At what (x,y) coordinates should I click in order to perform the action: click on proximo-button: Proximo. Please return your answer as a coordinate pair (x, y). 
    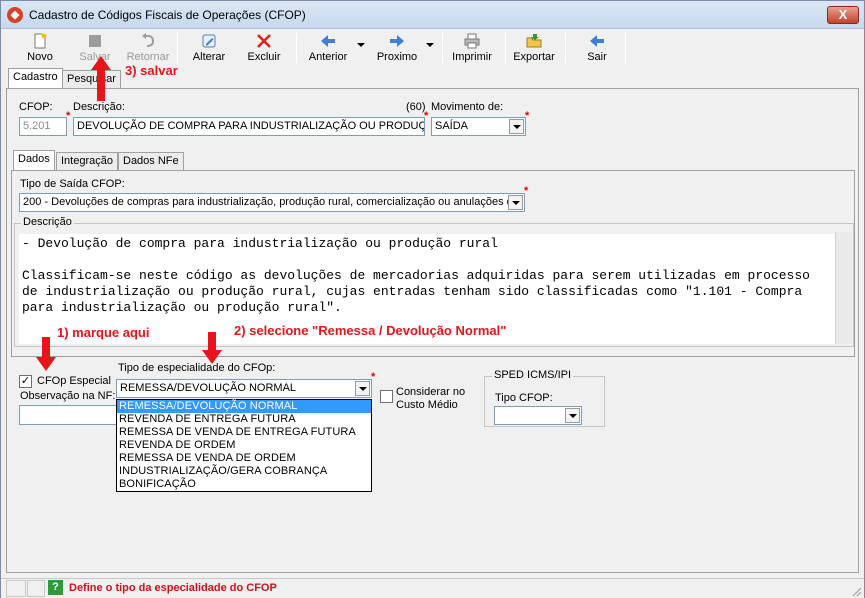
    Looking at the image, I should click on (397, 48).